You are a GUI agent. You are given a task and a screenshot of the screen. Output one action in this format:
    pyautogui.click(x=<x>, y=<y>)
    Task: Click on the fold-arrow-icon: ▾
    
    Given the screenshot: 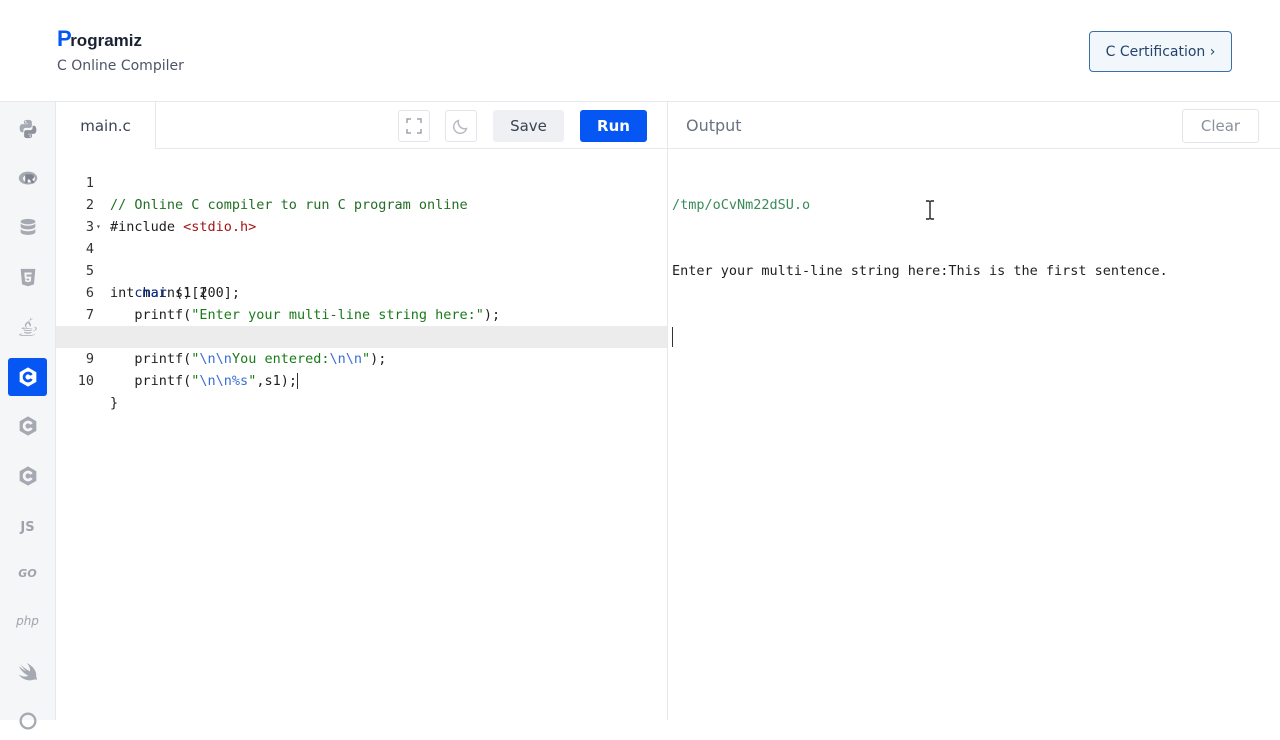 What is the action you would take?
    pyautogui.click(x=98, y=227)
    